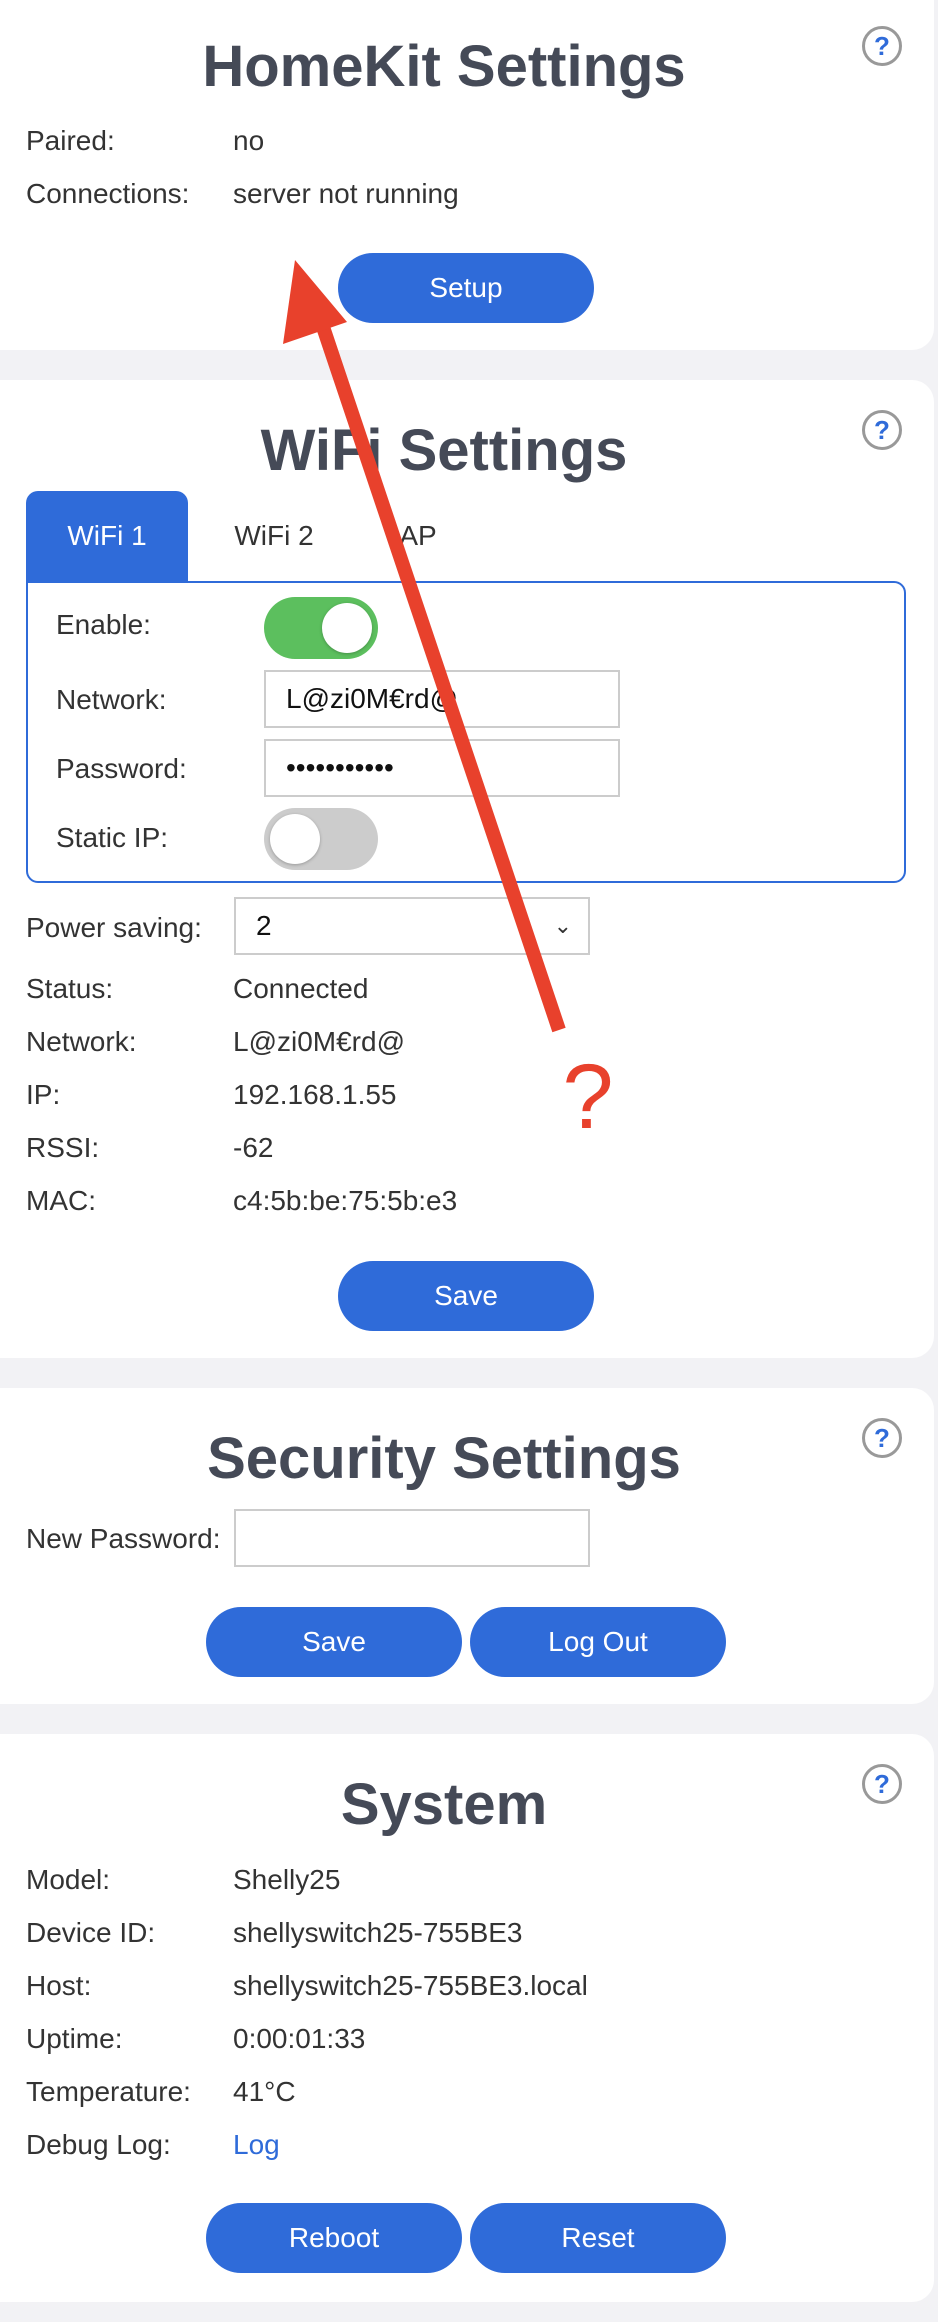 The height and width of the screenshot is (2322, 938). Describe the element at coordinates (418, 536) in the screenshot. I see `tab-ap: AP` at that location.